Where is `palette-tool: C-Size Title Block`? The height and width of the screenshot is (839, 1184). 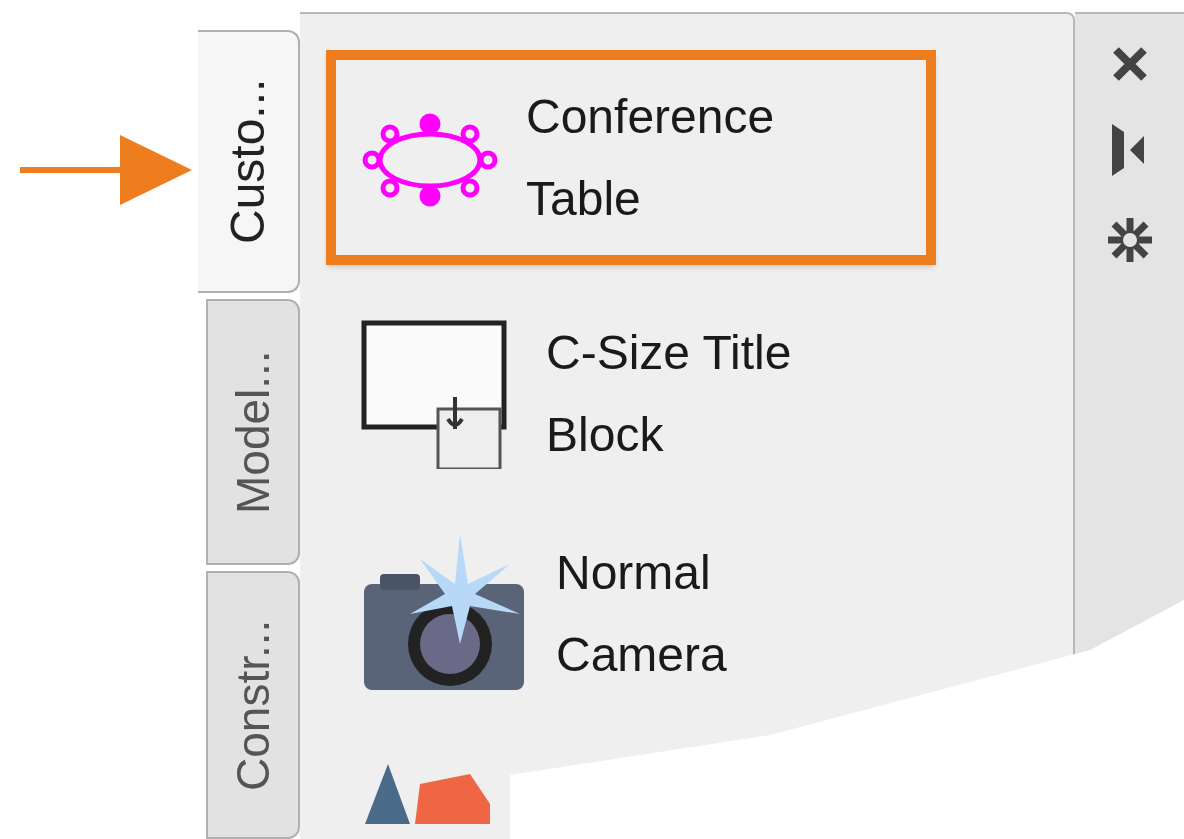
palette-tool: C-Size Title Block is located at coordinates (631, 394).